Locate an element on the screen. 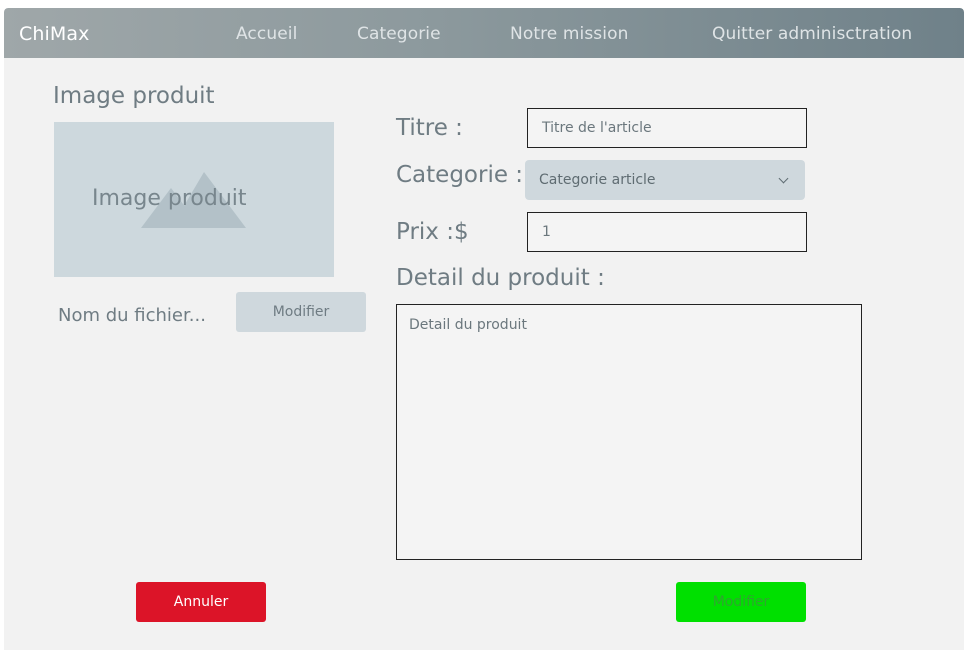 The height and width of the screenshot is (650, 970). title-input: Titre de l'article is located at coordinates (667, 128).